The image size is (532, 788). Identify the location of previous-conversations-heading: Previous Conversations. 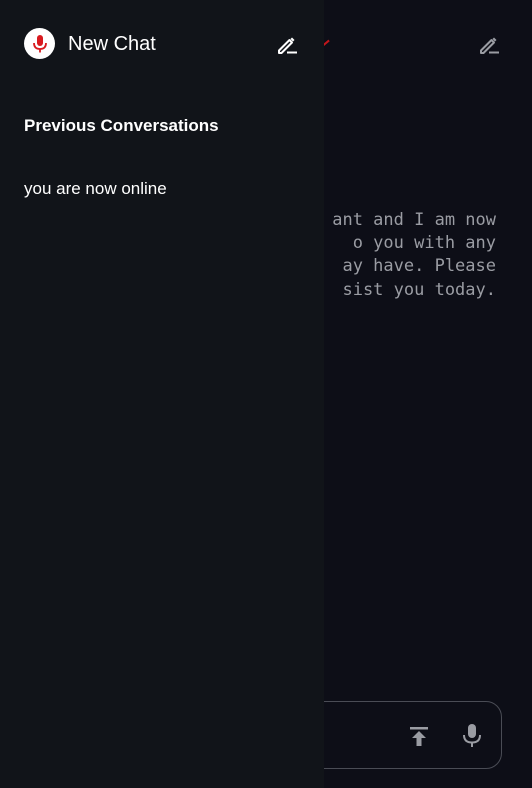
(121, 125).